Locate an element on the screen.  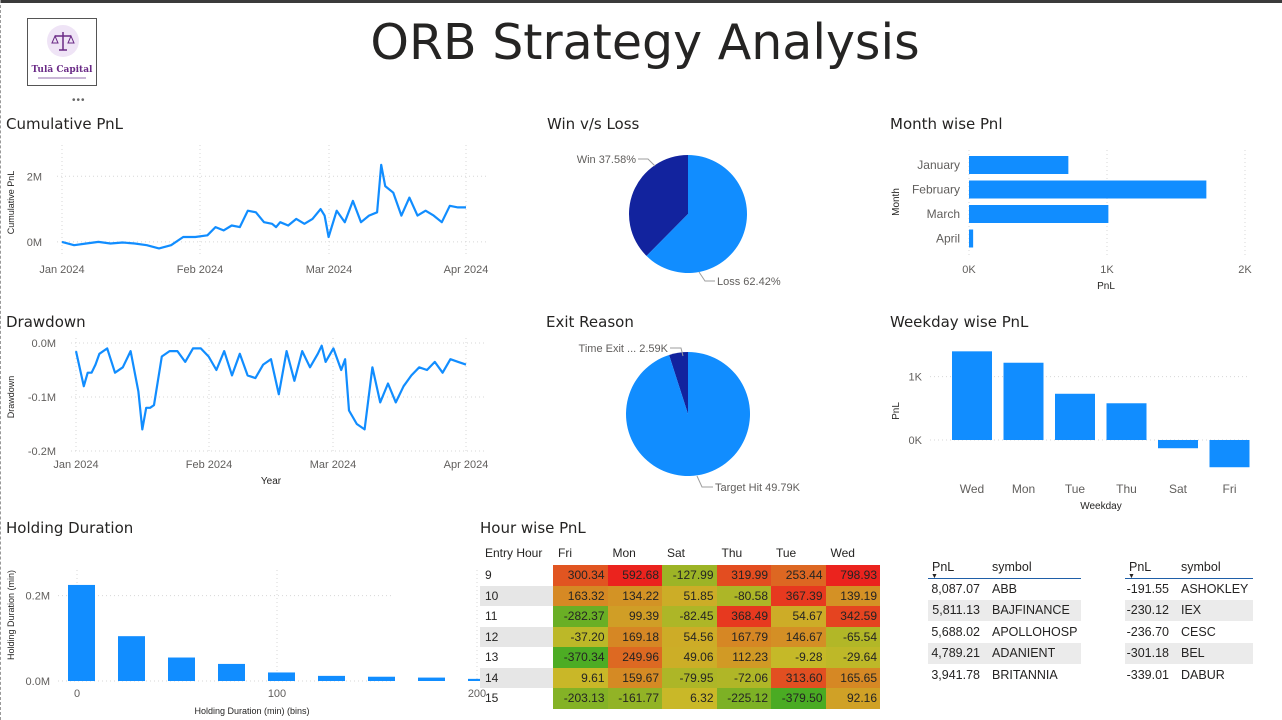
heatmap-cell: 54.67 is located at coordinates (798, 616).